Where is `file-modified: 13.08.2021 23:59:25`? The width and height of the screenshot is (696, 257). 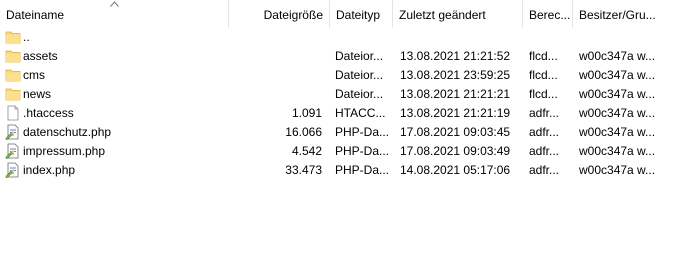
file-modified: 13.08.2021 23:59:25 is located at coordinates (455, 75).